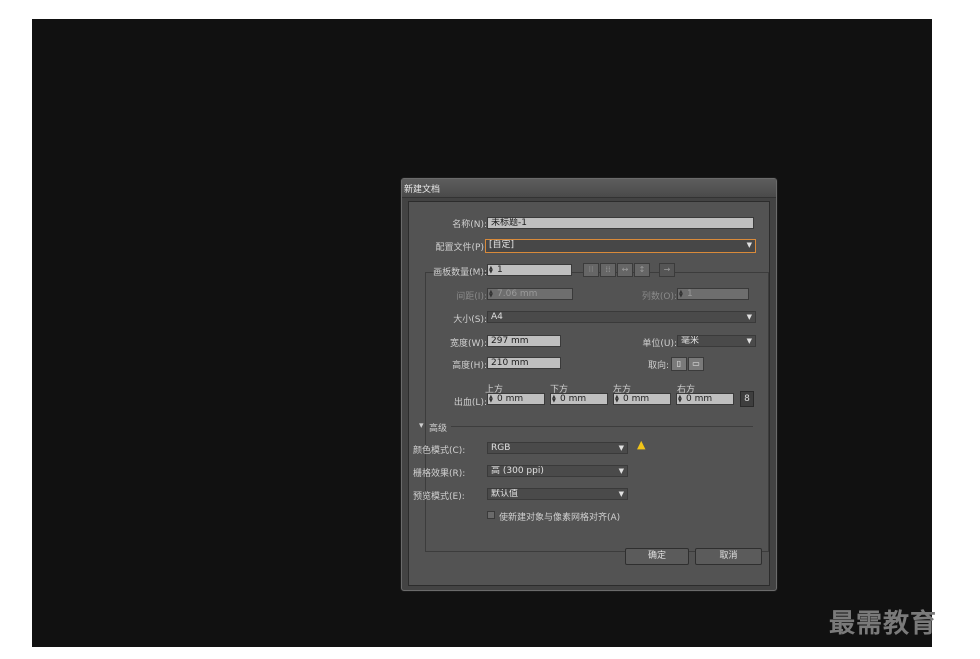 The image size is (980, 659). What do you see at coordinates (620, 246) in the screenshot?
I see `profile-select: [自定] ▼` at bounding box center [620, 246].